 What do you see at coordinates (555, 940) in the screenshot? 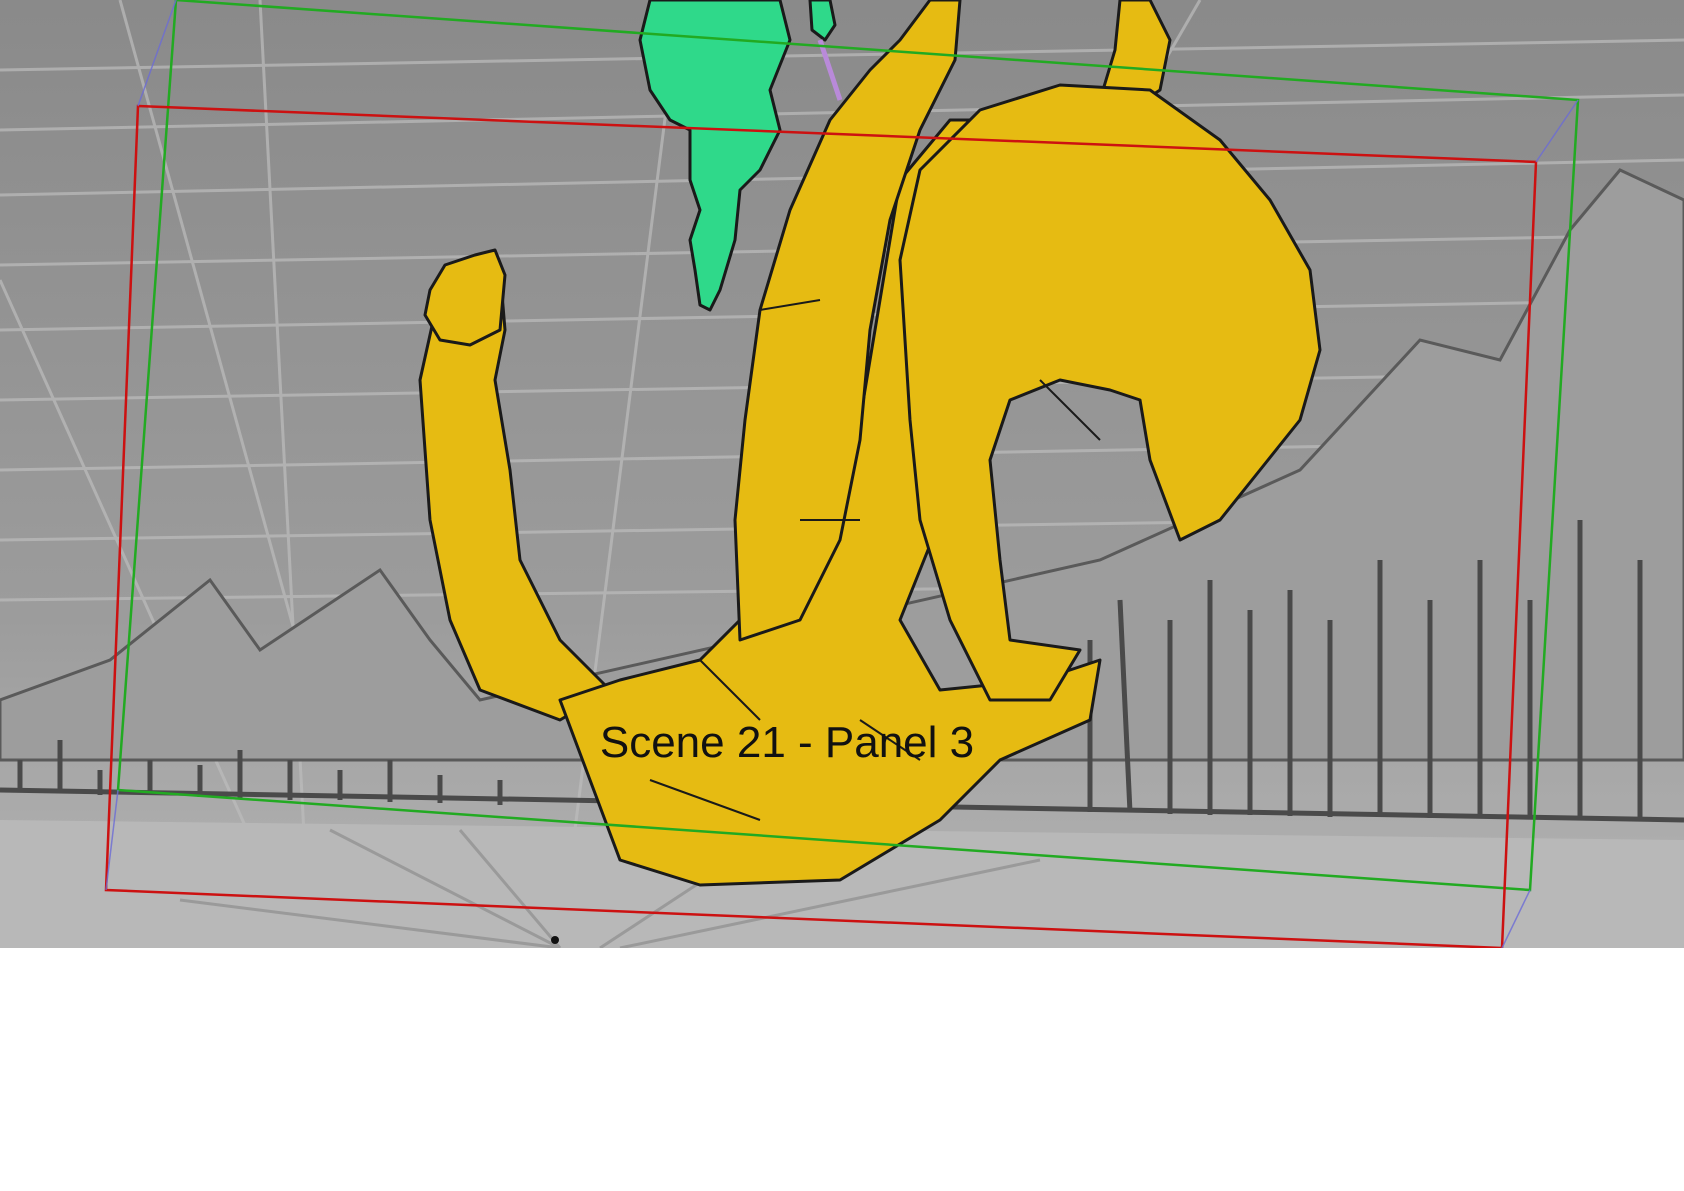
I see `pivot-dot` at bounding box center [555, 940].